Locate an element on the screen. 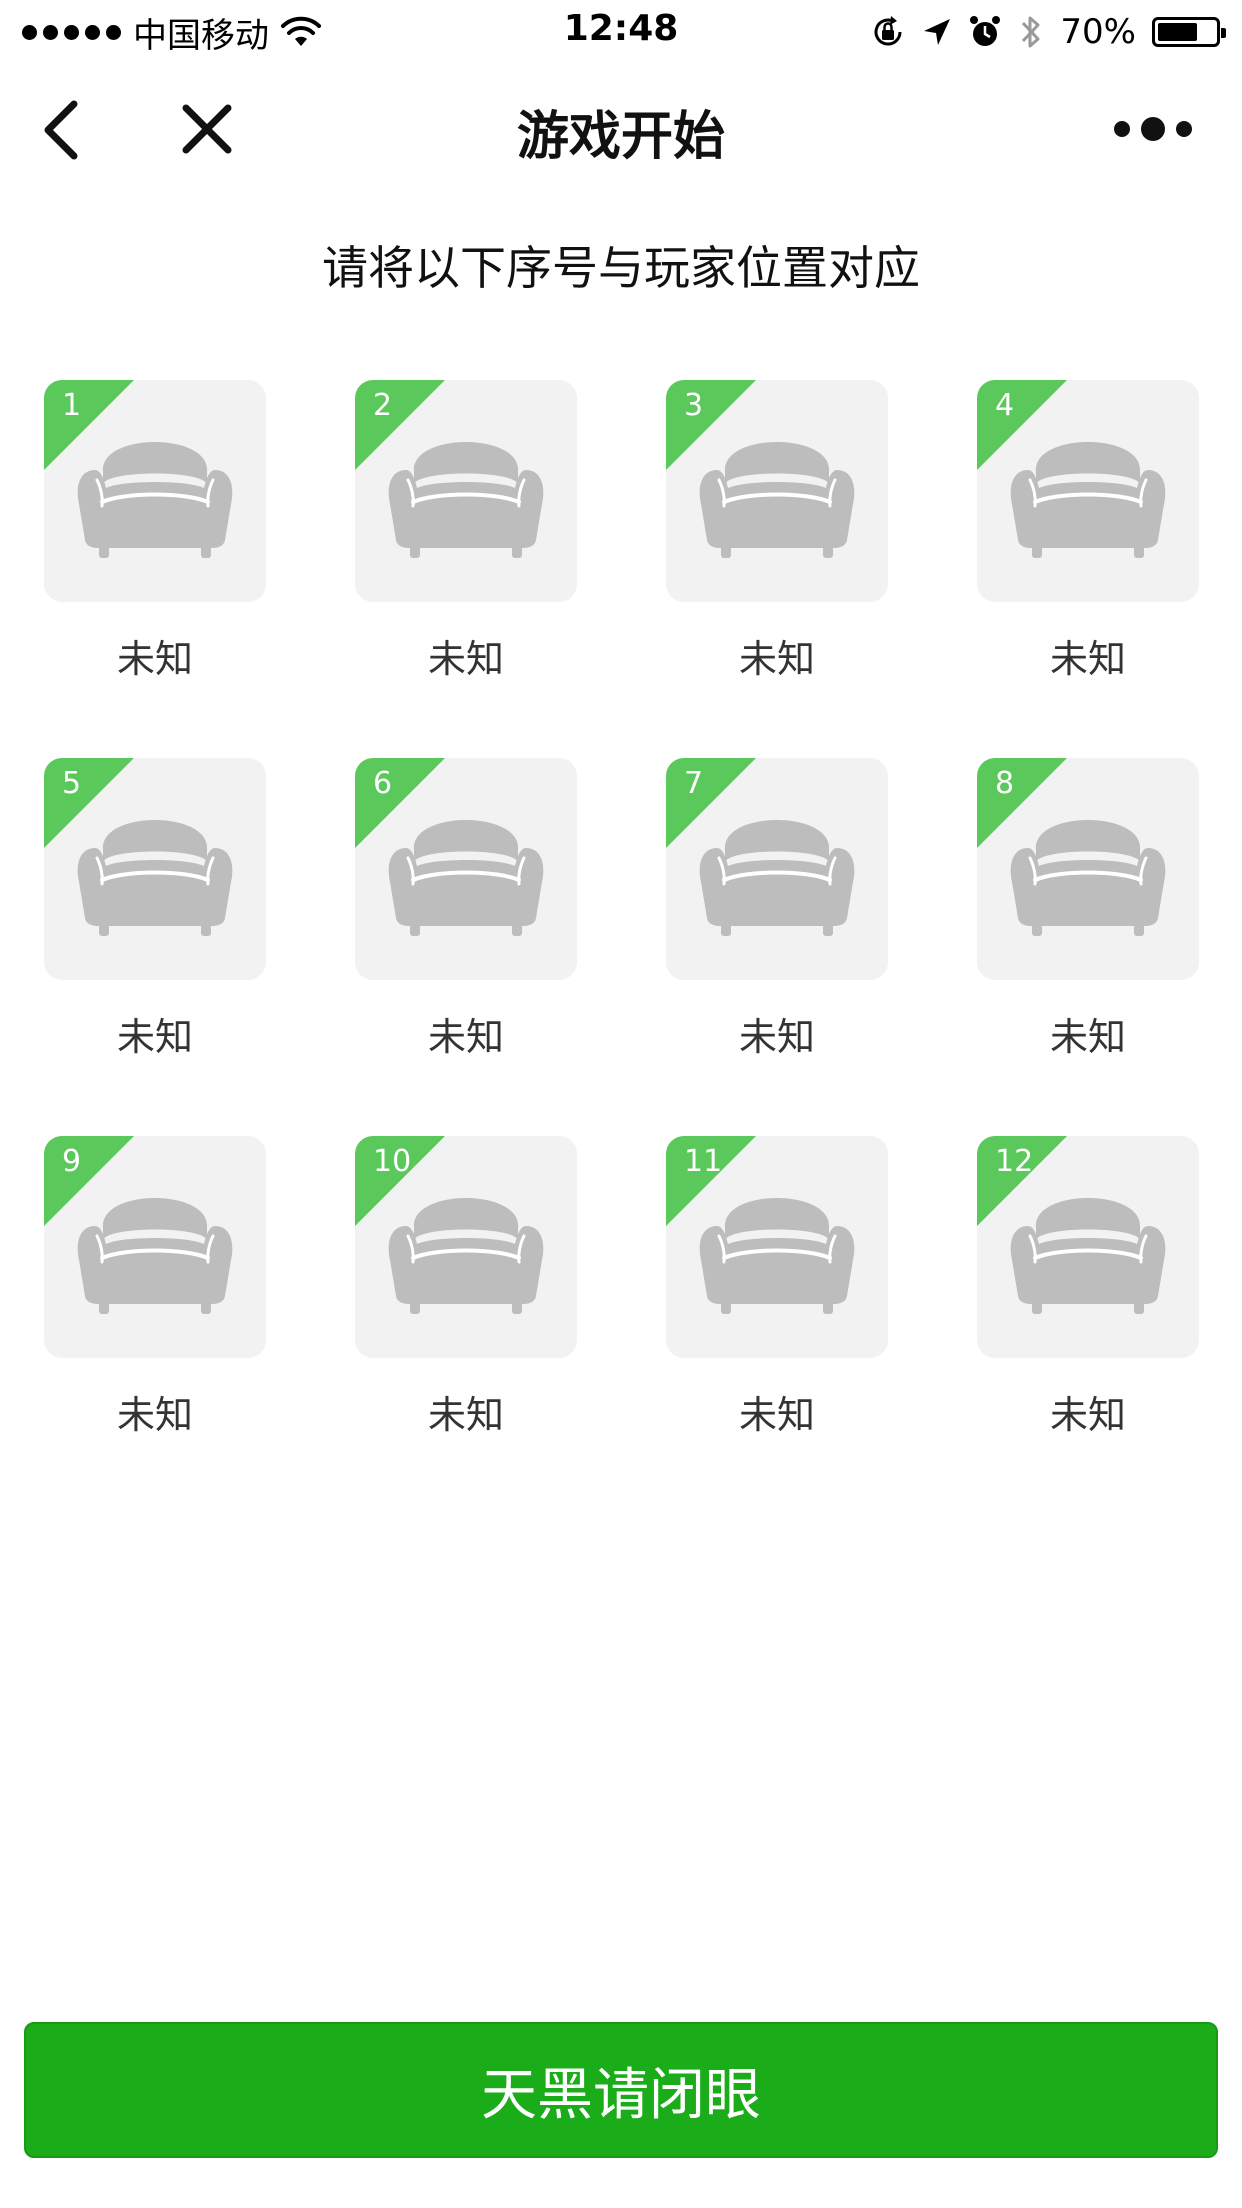  more-dots-icon is located at coordinates (1153, 129).